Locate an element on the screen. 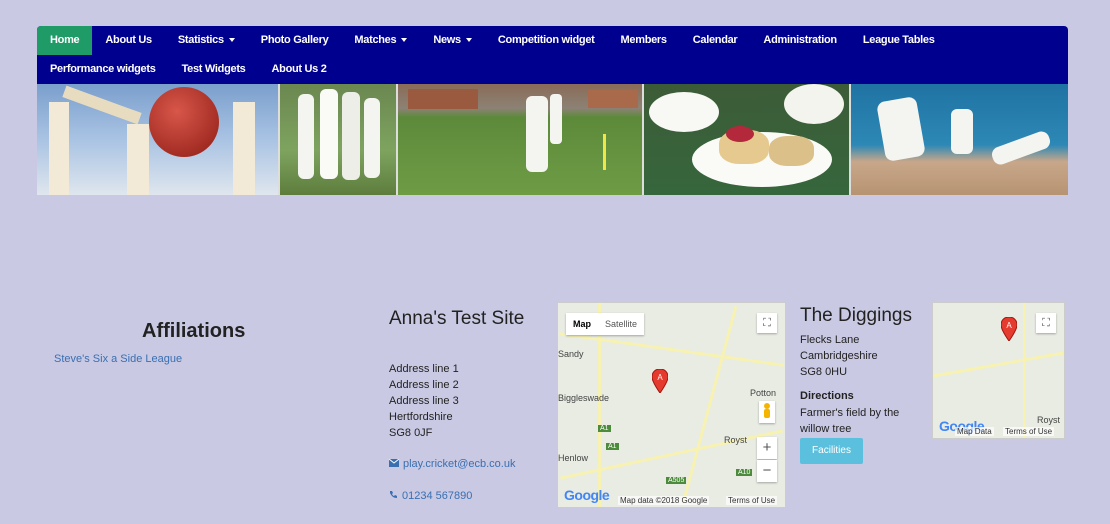 The width and height of the screenshot is (1110, 524). road-shield: A505 is located at coordinates (676, 480).